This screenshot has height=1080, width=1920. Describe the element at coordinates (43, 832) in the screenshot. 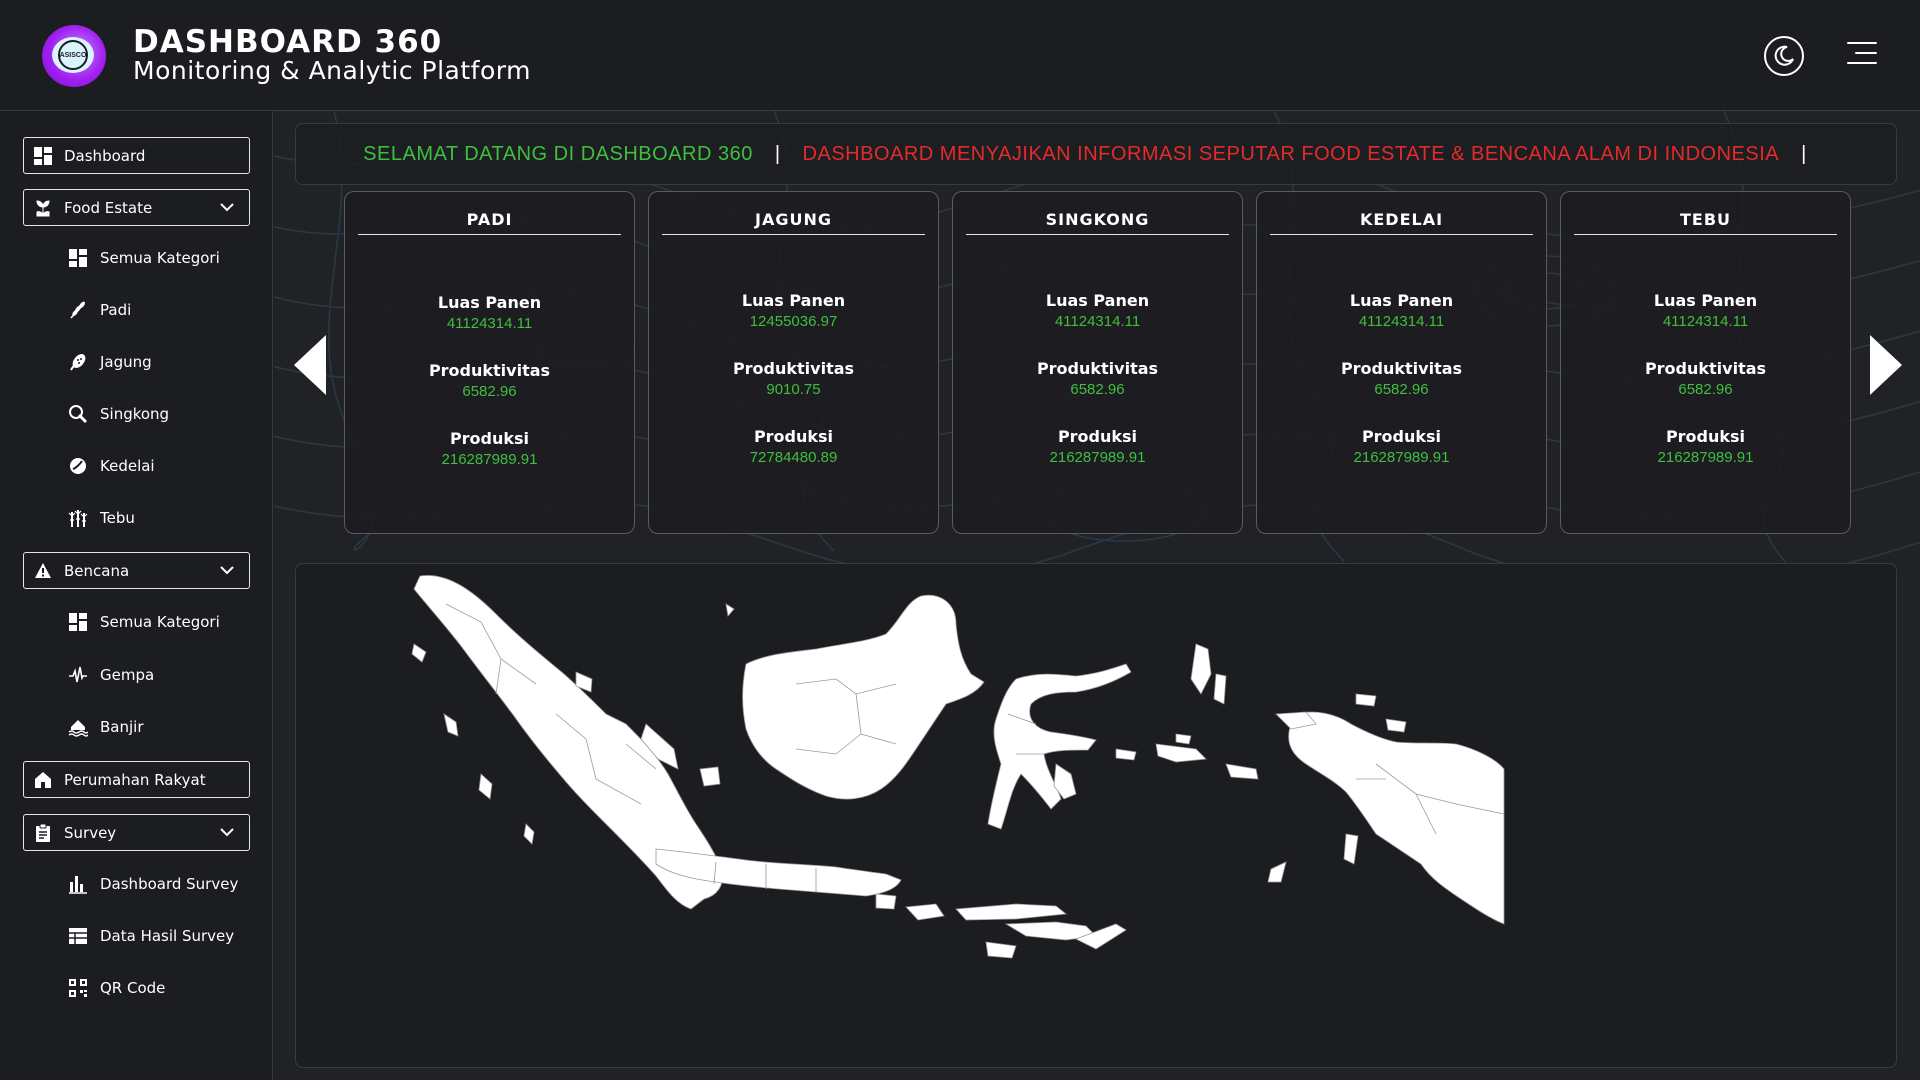

I see `clipboard-icon` at that location.